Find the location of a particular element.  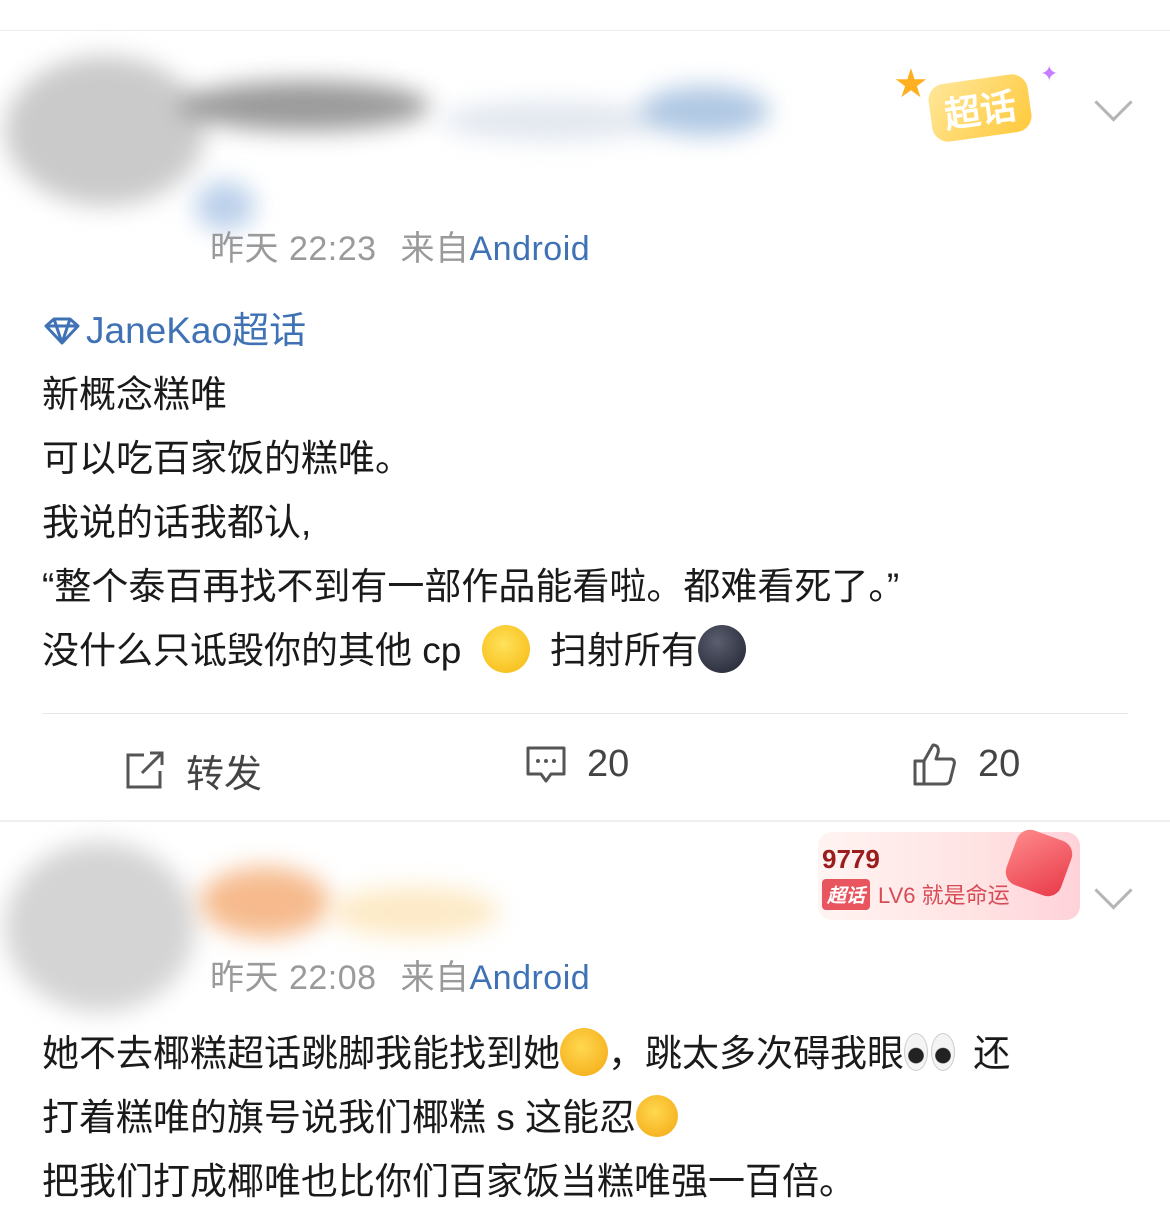

thumbs-up-icon is located at coordinates (934, 764).